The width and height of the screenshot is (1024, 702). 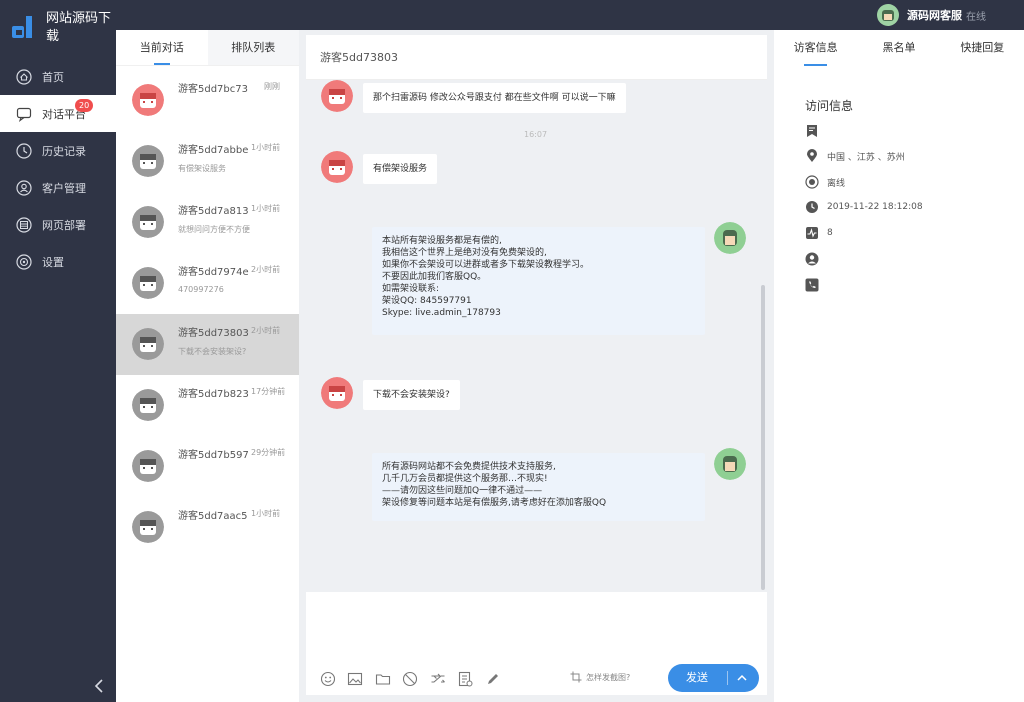 What do you see at coordinates (58, 351) in the screenshot?
I see `sidebar: 网站源码下载 首页 对话平台 20 历史记录 客户管理 网页部署 设置` at bounding box center [58, 351].